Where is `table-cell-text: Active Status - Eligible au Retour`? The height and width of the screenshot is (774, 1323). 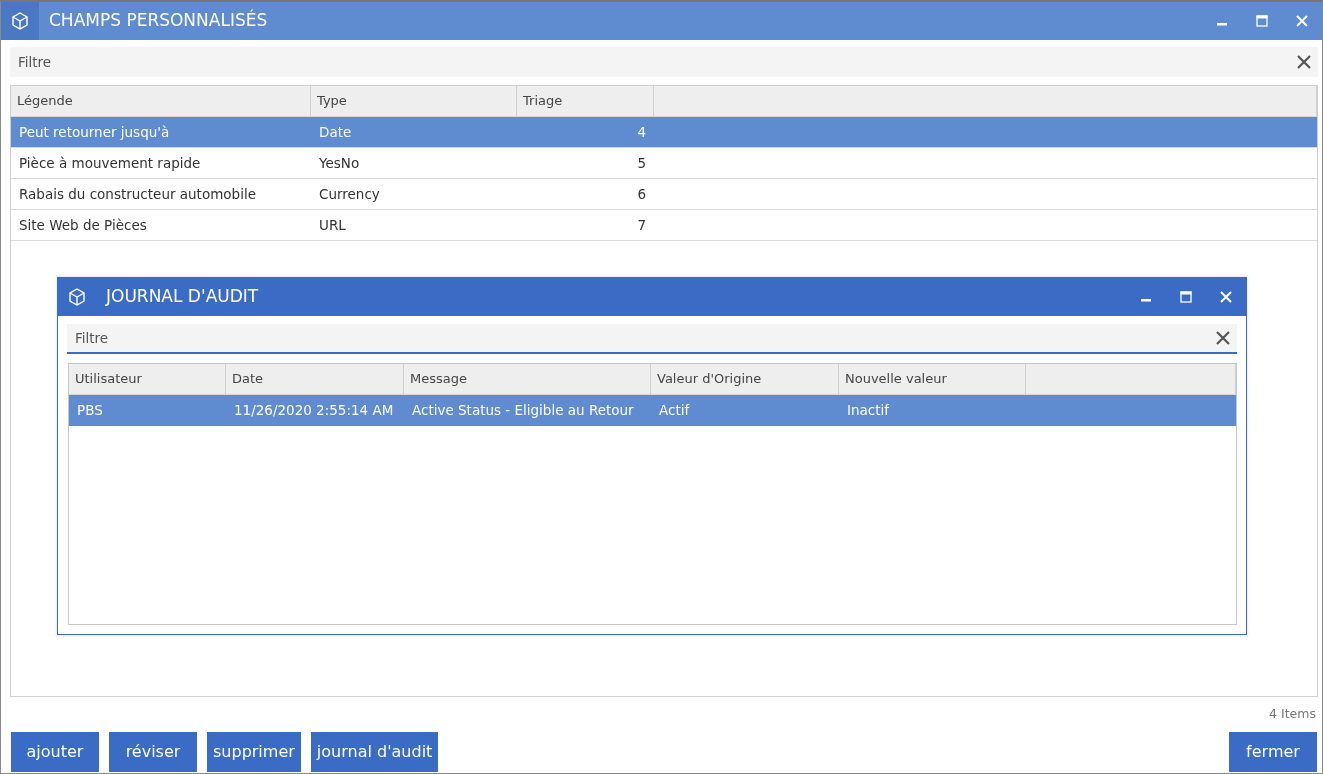
table-cell-text: Active Status - Eligible au Retour is located at coordinates (523, 411).